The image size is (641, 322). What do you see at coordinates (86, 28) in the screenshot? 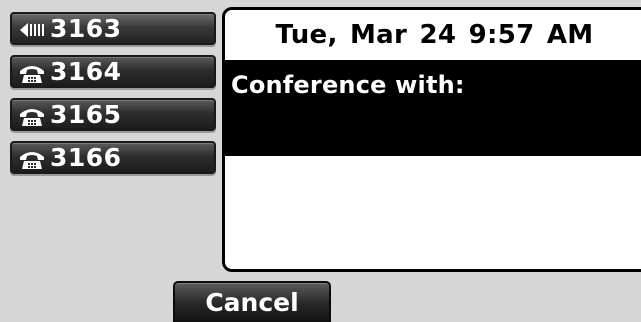
I see `line-key-label: 3163` at bounding box center [86, 28].